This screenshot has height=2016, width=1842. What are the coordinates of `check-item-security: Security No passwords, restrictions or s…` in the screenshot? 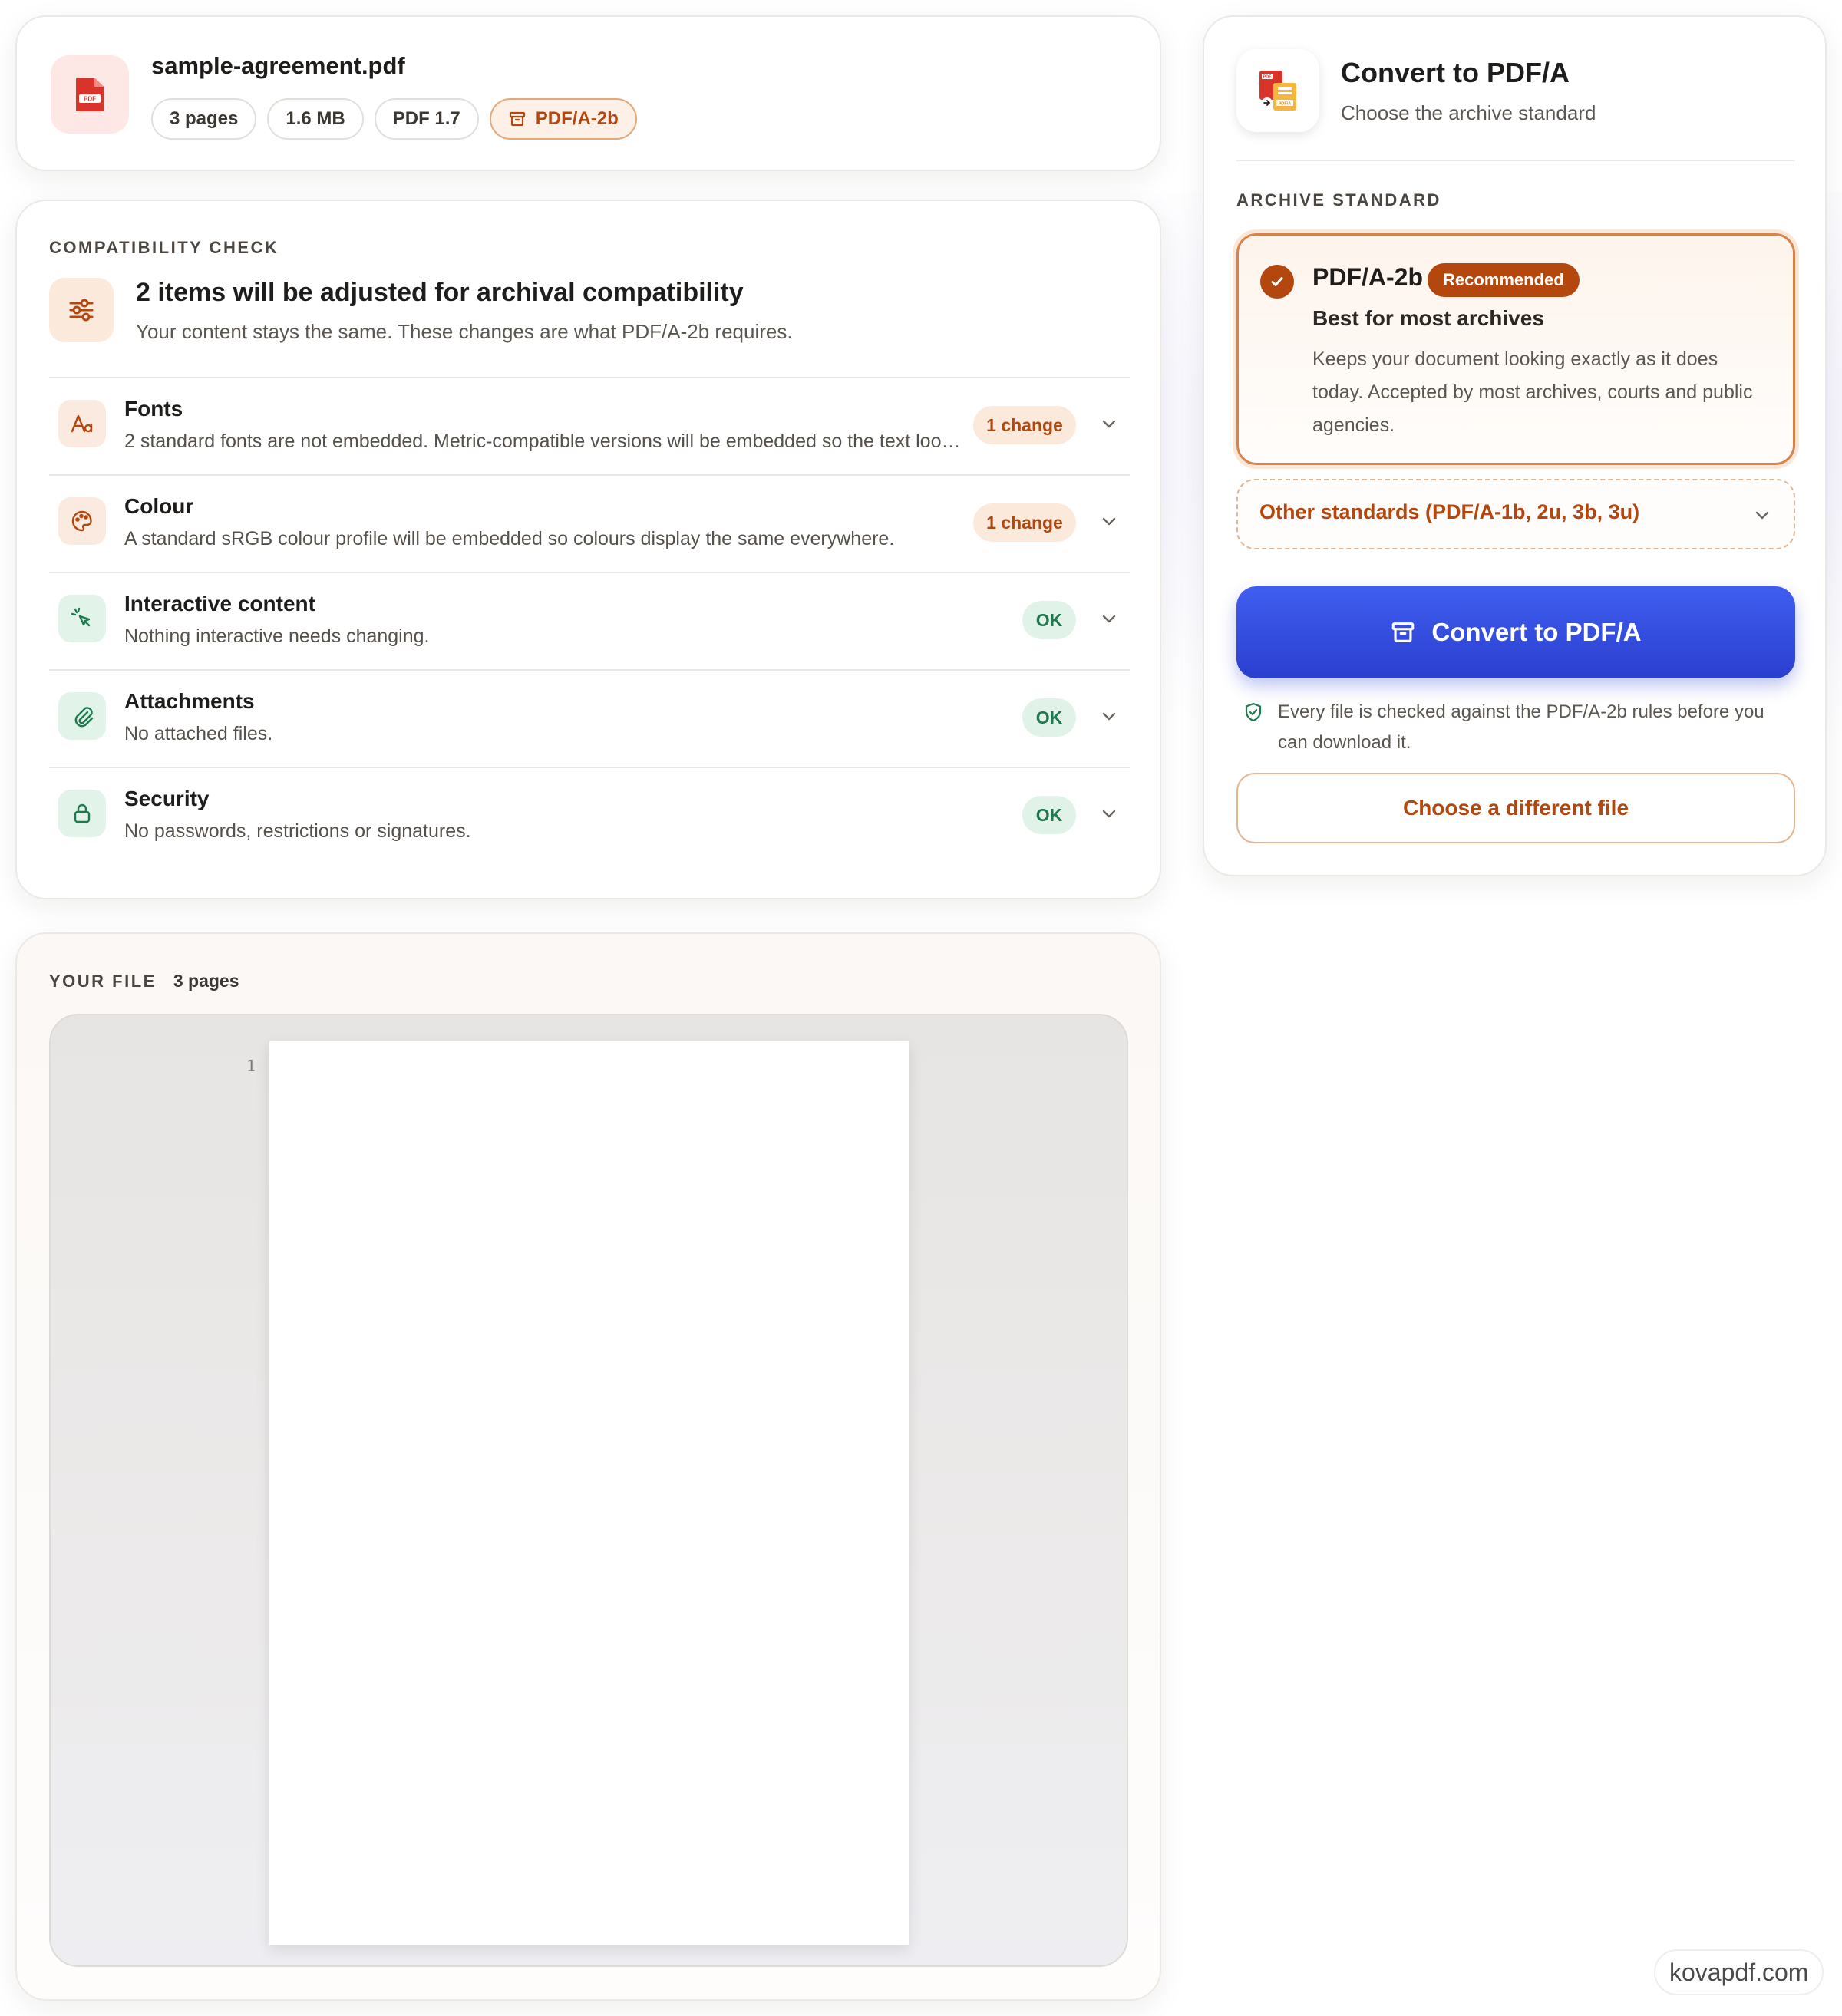 It's located at (589, 815).